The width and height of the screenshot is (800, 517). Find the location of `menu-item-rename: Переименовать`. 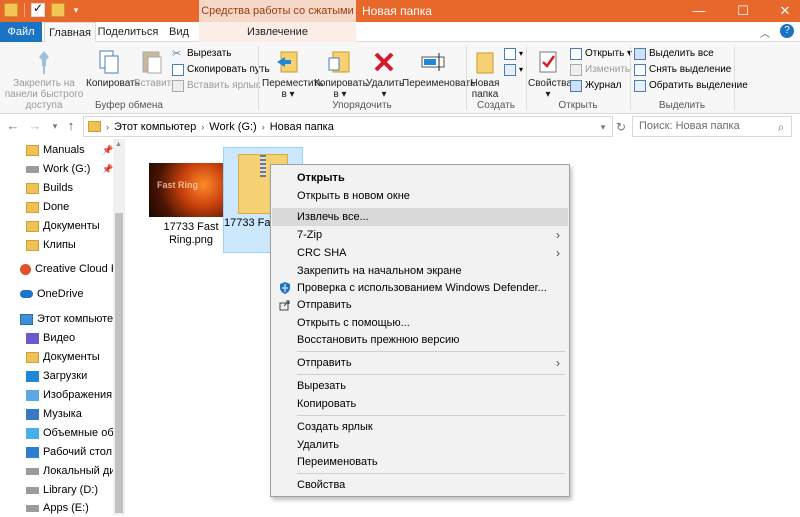

menu-item-rename: Переименовать is located at coordinates (420, 462).